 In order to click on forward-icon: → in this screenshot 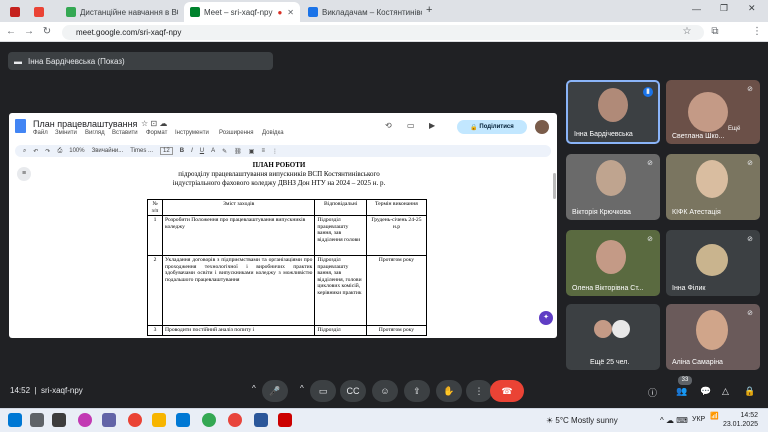, I will do `click(29, 32)`.